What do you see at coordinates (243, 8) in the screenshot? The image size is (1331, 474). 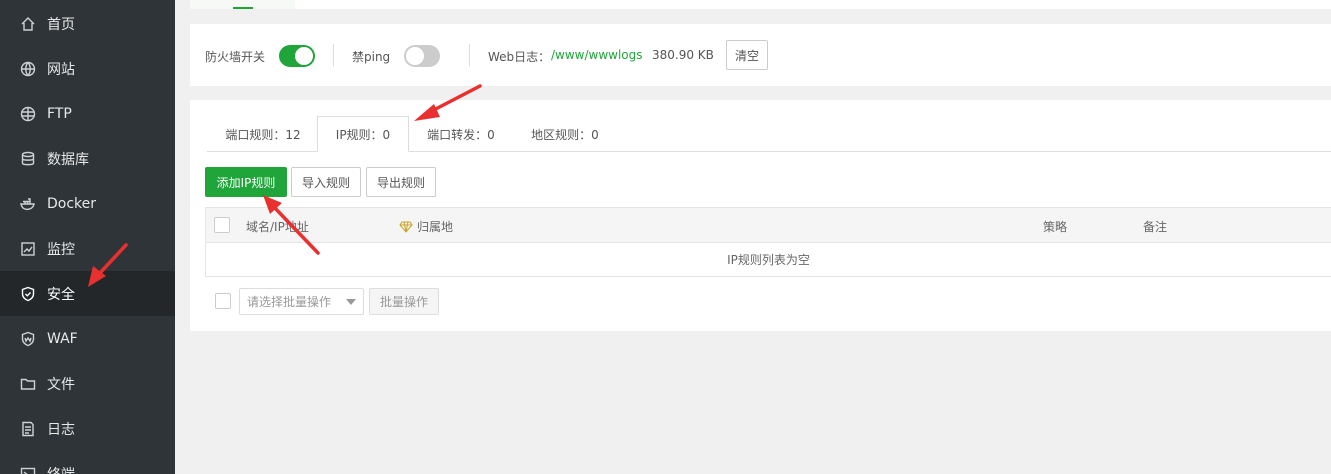 I see `top-tab-active-indicator` at bounding box center [243, 8].